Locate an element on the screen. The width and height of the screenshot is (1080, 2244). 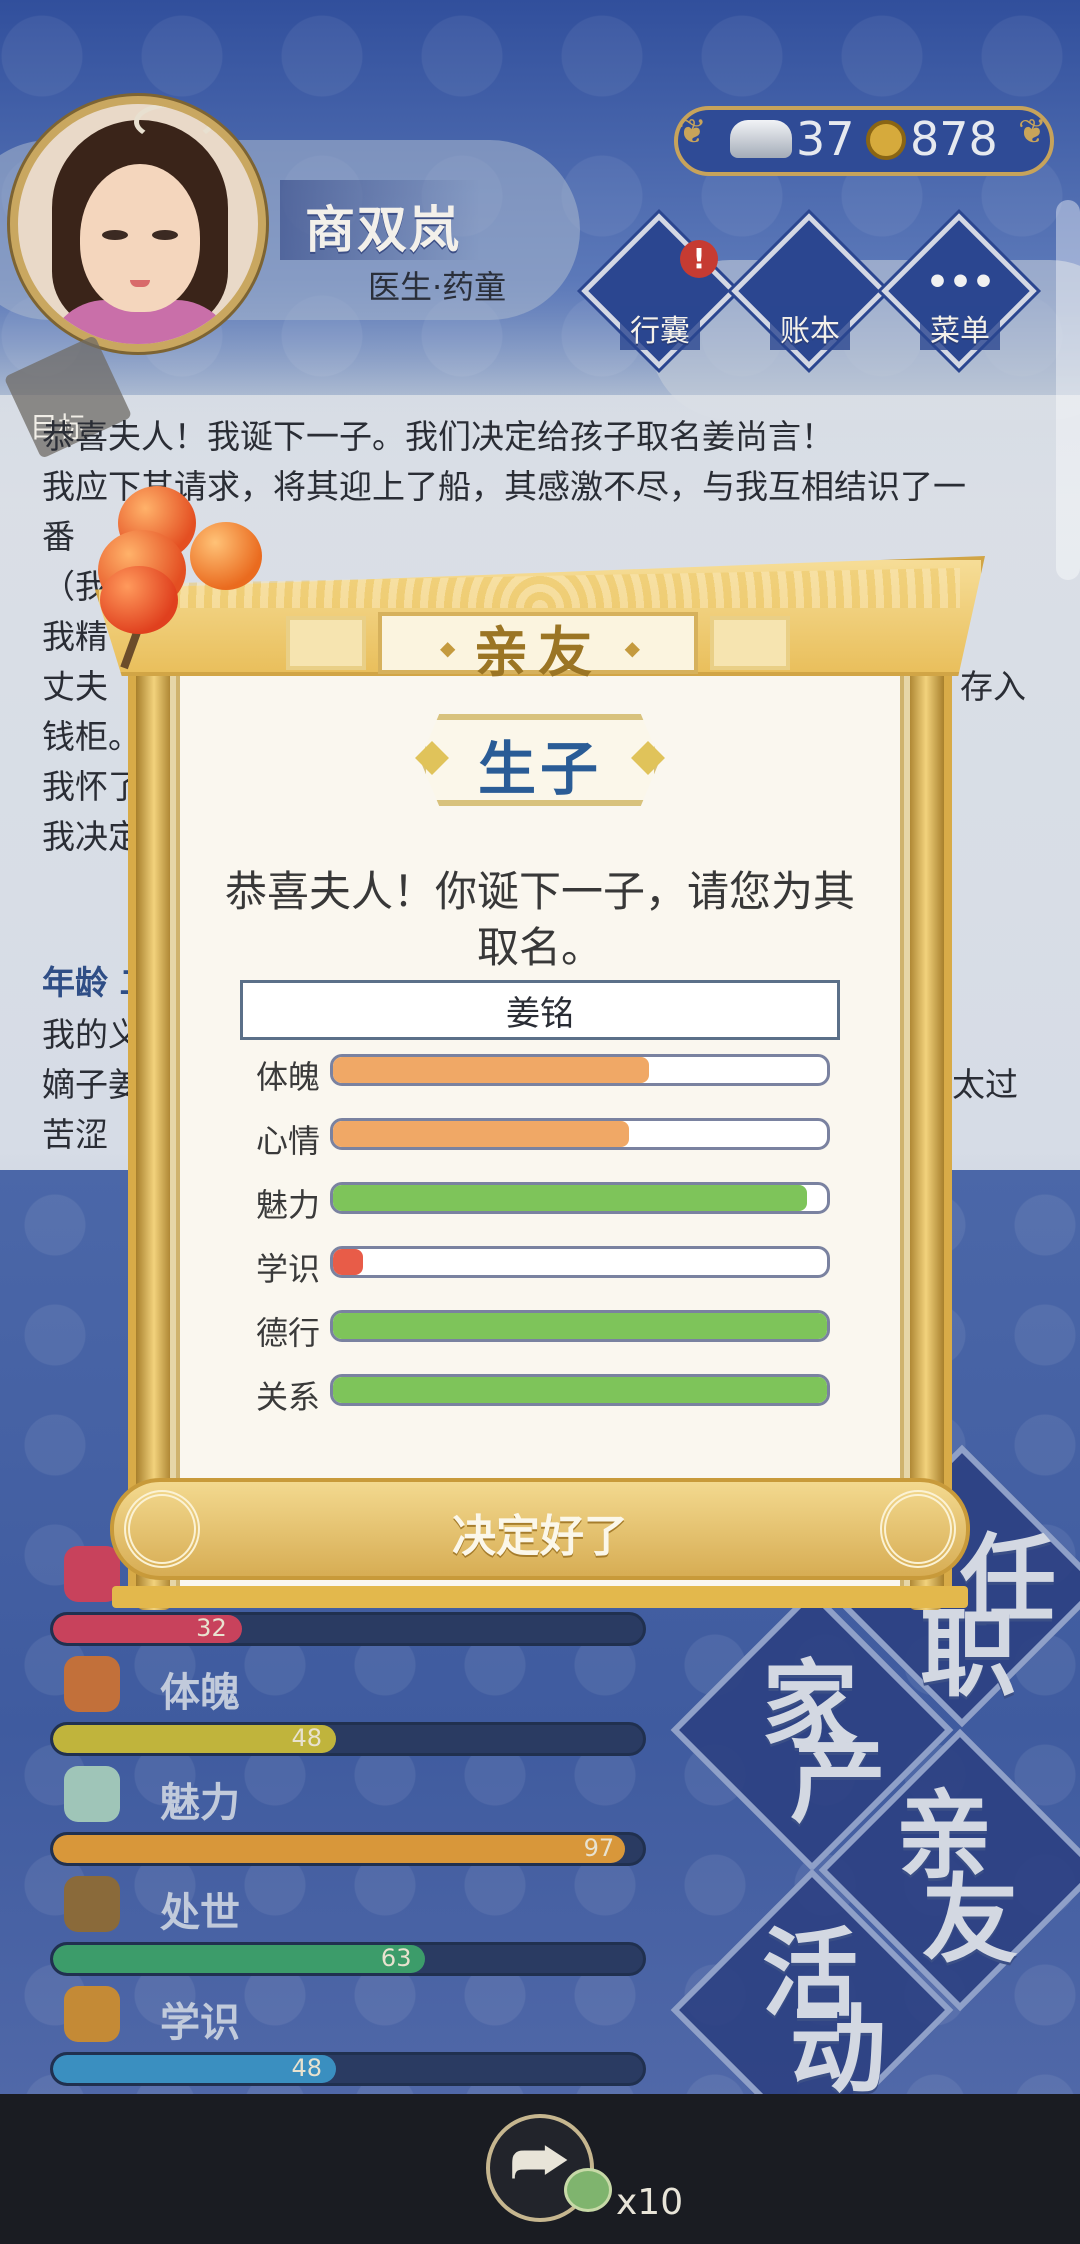
event-title: 生子 is located at coordinates (539, 769).